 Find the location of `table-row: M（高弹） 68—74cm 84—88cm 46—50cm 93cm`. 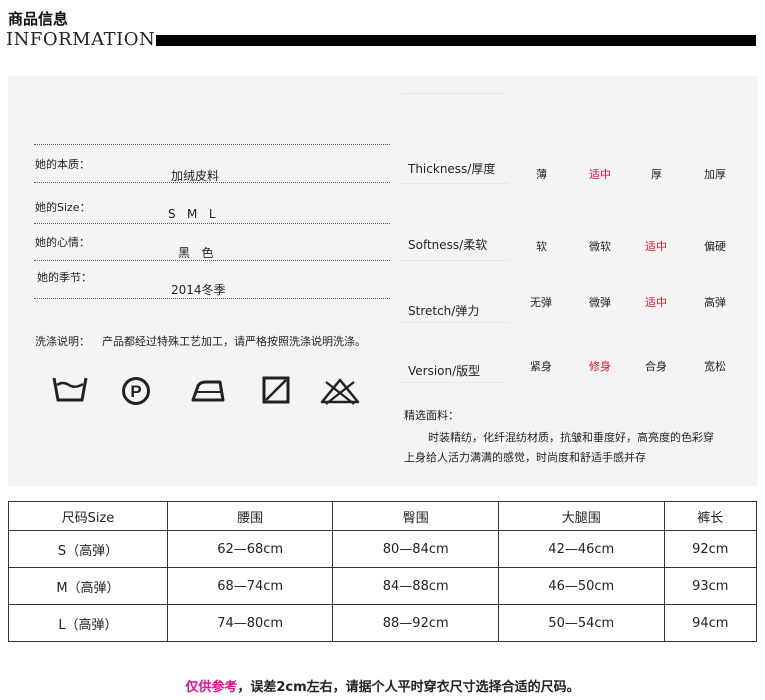

table-row: M（高弹） 68—74cm 84—88cm 46—50cm 93cm is located at coordinates (383, 586).